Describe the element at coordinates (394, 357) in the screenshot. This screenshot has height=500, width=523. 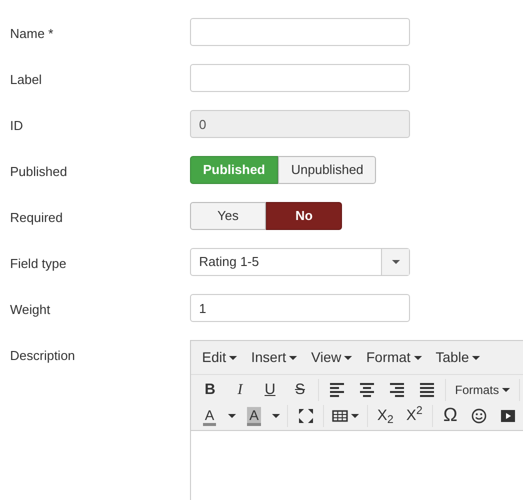
I see `menu-item: Format` at that location.